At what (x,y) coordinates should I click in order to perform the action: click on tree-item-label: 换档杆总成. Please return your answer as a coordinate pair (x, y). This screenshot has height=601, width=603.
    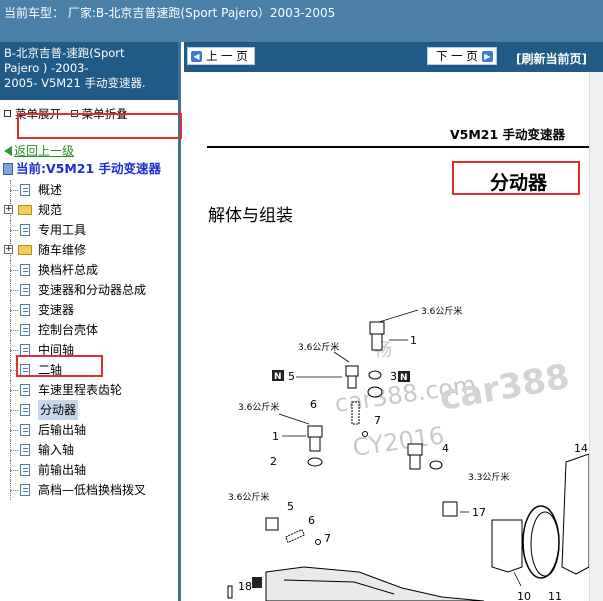
    Looking at the image, I should click on (68, 270).